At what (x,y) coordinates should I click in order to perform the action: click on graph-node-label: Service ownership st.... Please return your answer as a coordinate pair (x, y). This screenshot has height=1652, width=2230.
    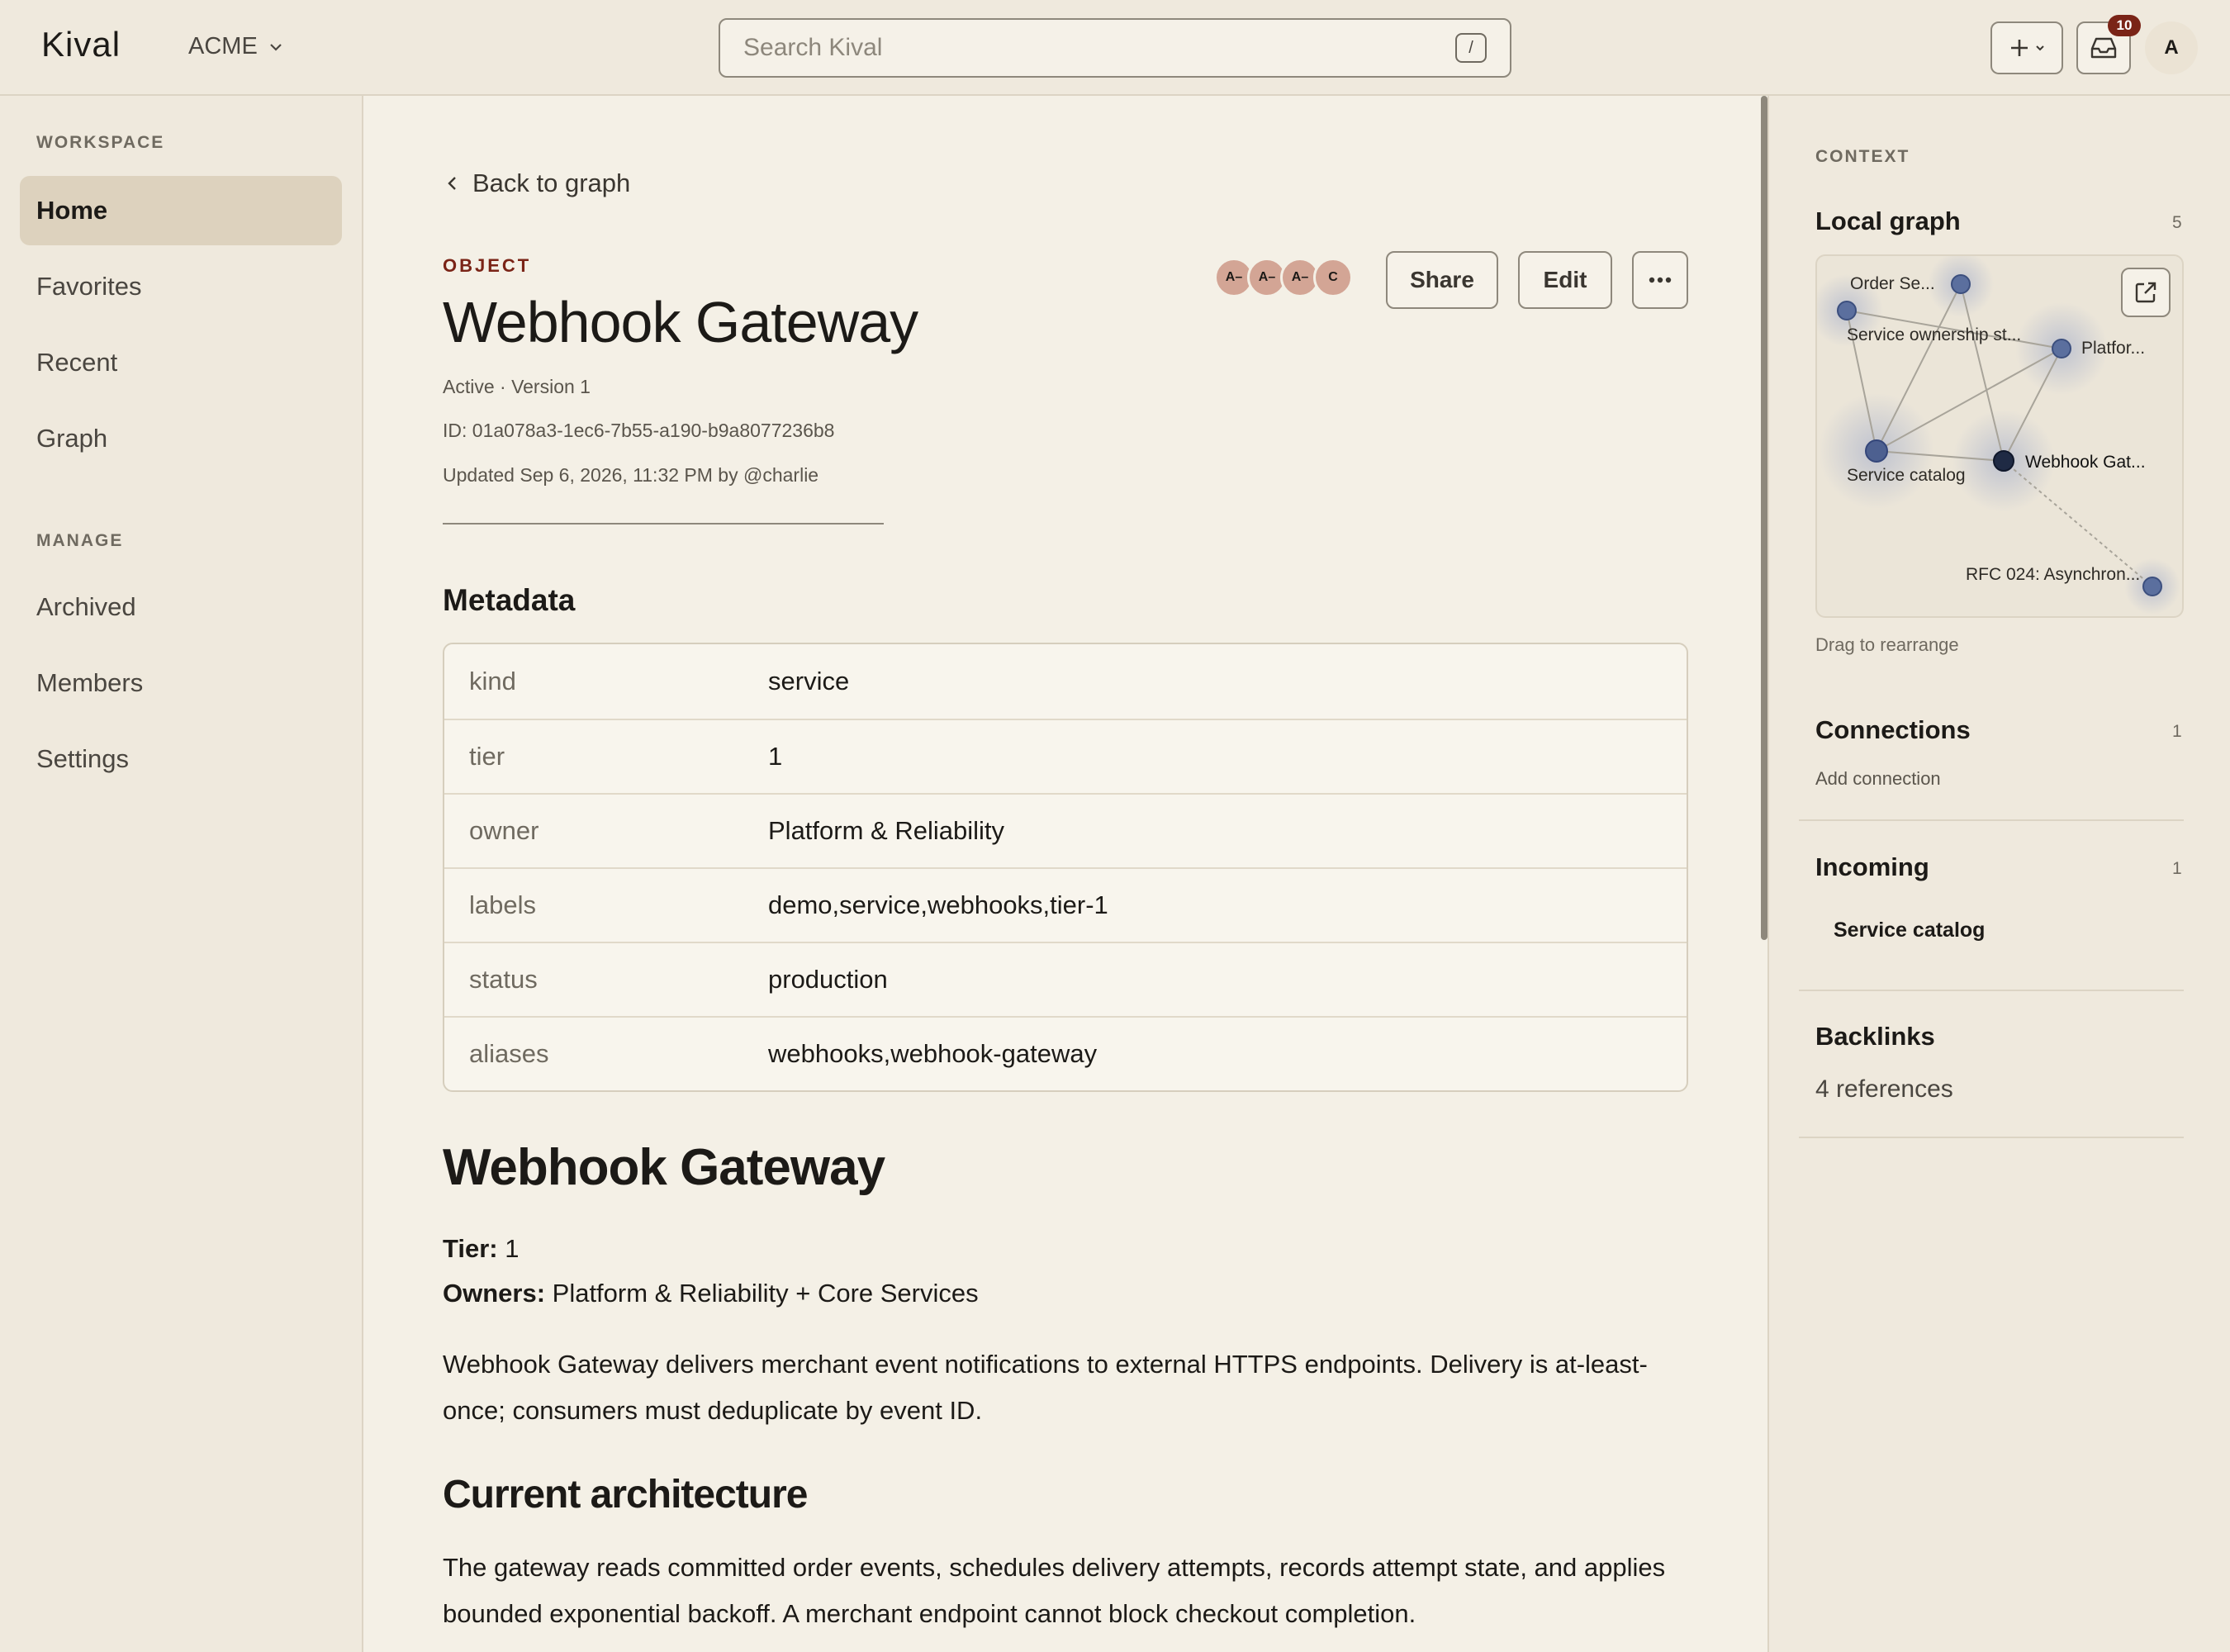
    Looking at the image, I should click on (1934, 334).